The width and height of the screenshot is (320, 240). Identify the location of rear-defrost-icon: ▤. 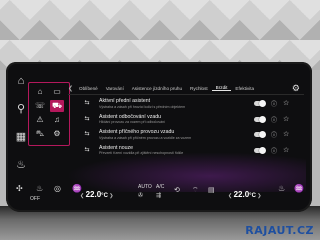
(211, 190).